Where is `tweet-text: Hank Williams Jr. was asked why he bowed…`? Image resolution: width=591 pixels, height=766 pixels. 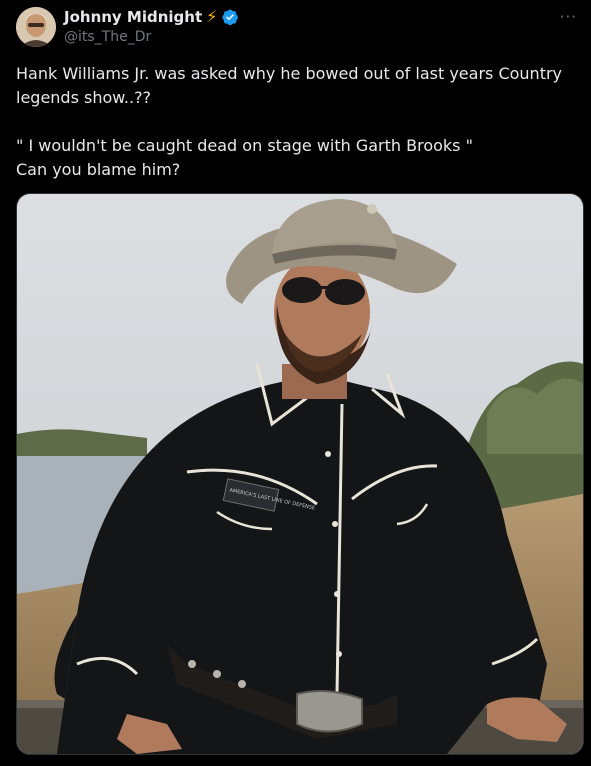 tweet-text: Hank Williams Jr. was asked why he bowed… is located at coordinates (289, 121).